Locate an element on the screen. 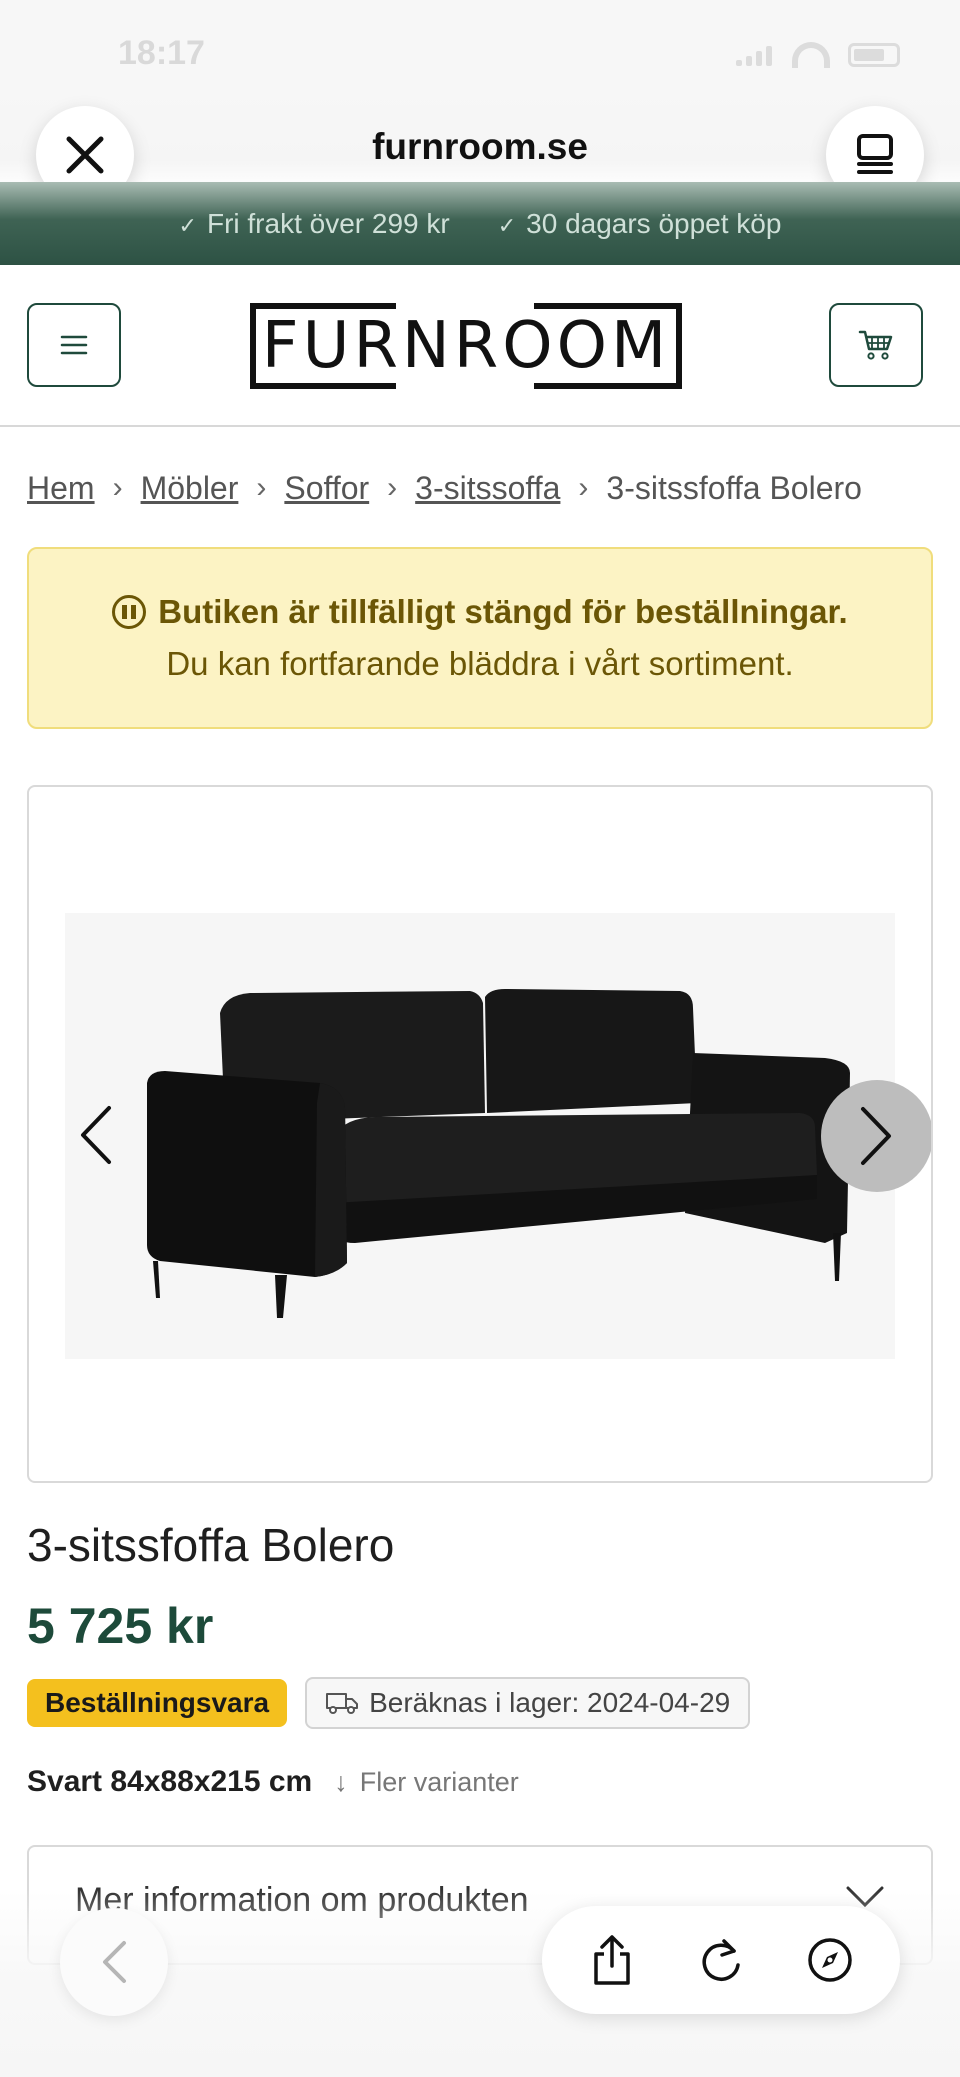 This screenshot has width=960, height=2077. variant-name: Svart 84x88x215 cm is located at coordinates (170, 1781).